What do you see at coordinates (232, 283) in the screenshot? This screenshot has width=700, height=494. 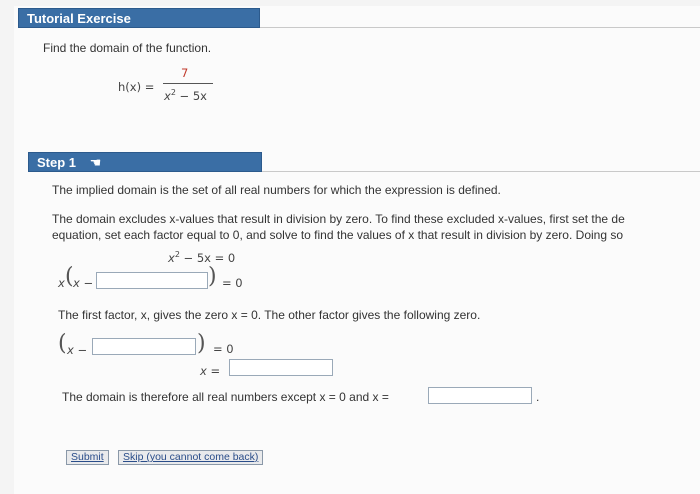 I see `factor-rhs: = 0` at bounding box center [232, 283].